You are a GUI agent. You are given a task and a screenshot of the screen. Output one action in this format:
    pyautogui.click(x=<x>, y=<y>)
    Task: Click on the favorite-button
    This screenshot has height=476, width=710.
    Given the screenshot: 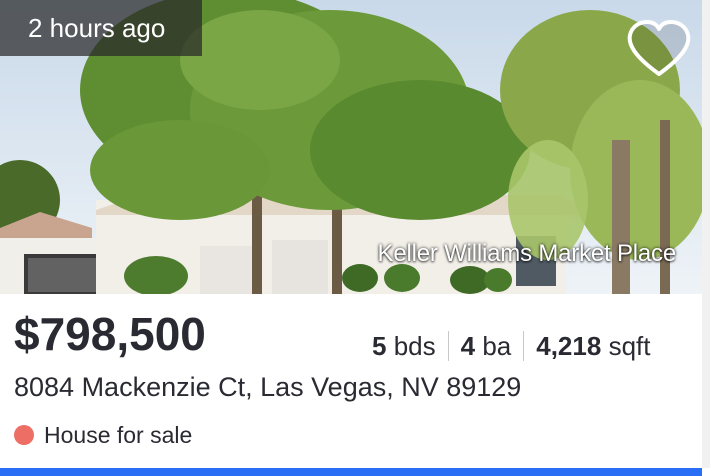 What is the action you would take?
    pyautogui.click(x=659, y=49)
    